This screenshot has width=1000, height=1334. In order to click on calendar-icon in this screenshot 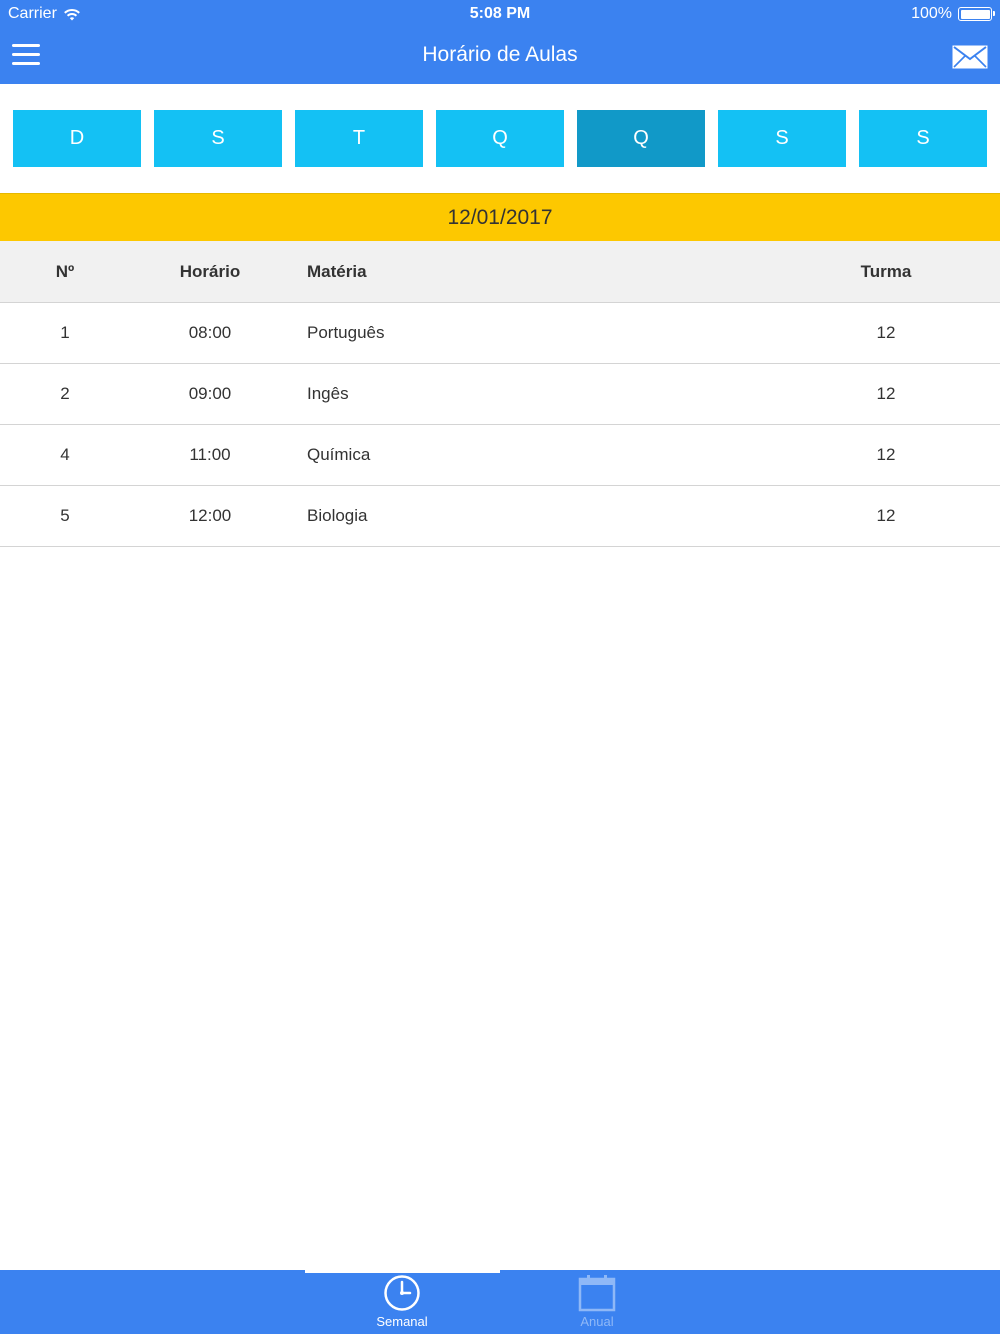, I will do `click(597, 1293)`.